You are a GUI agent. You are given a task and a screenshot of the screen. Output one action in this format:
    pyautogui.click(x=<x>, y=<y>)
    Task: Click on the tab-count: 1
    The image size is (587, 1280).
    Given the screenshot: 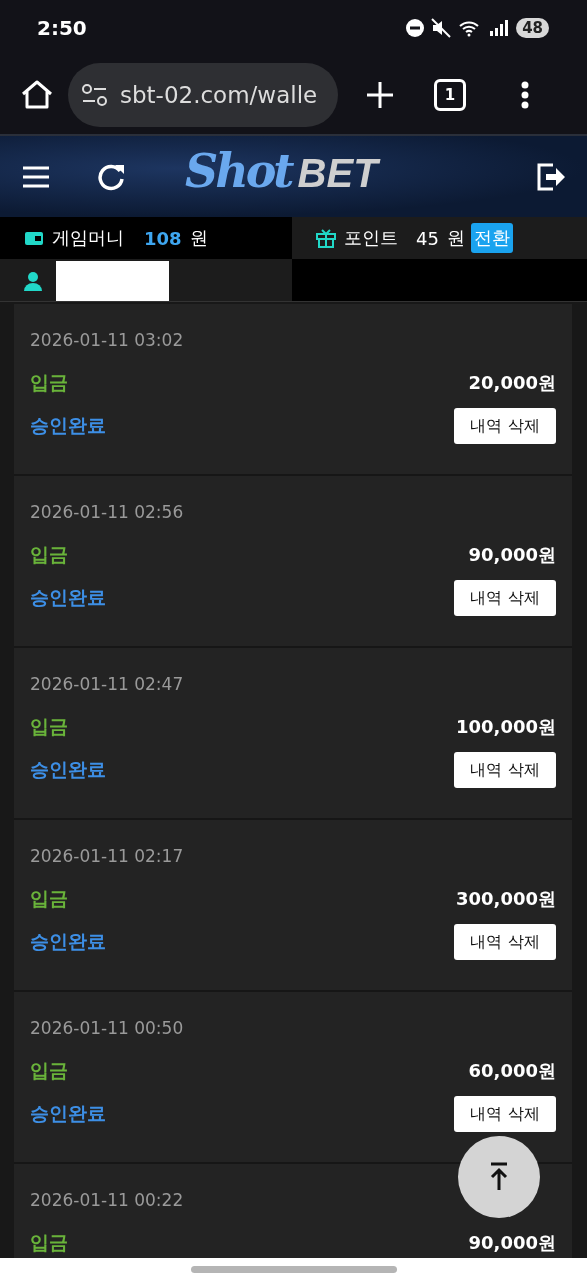 What is the action you would take?
    pyautogui.click(x=450, y=95)
    